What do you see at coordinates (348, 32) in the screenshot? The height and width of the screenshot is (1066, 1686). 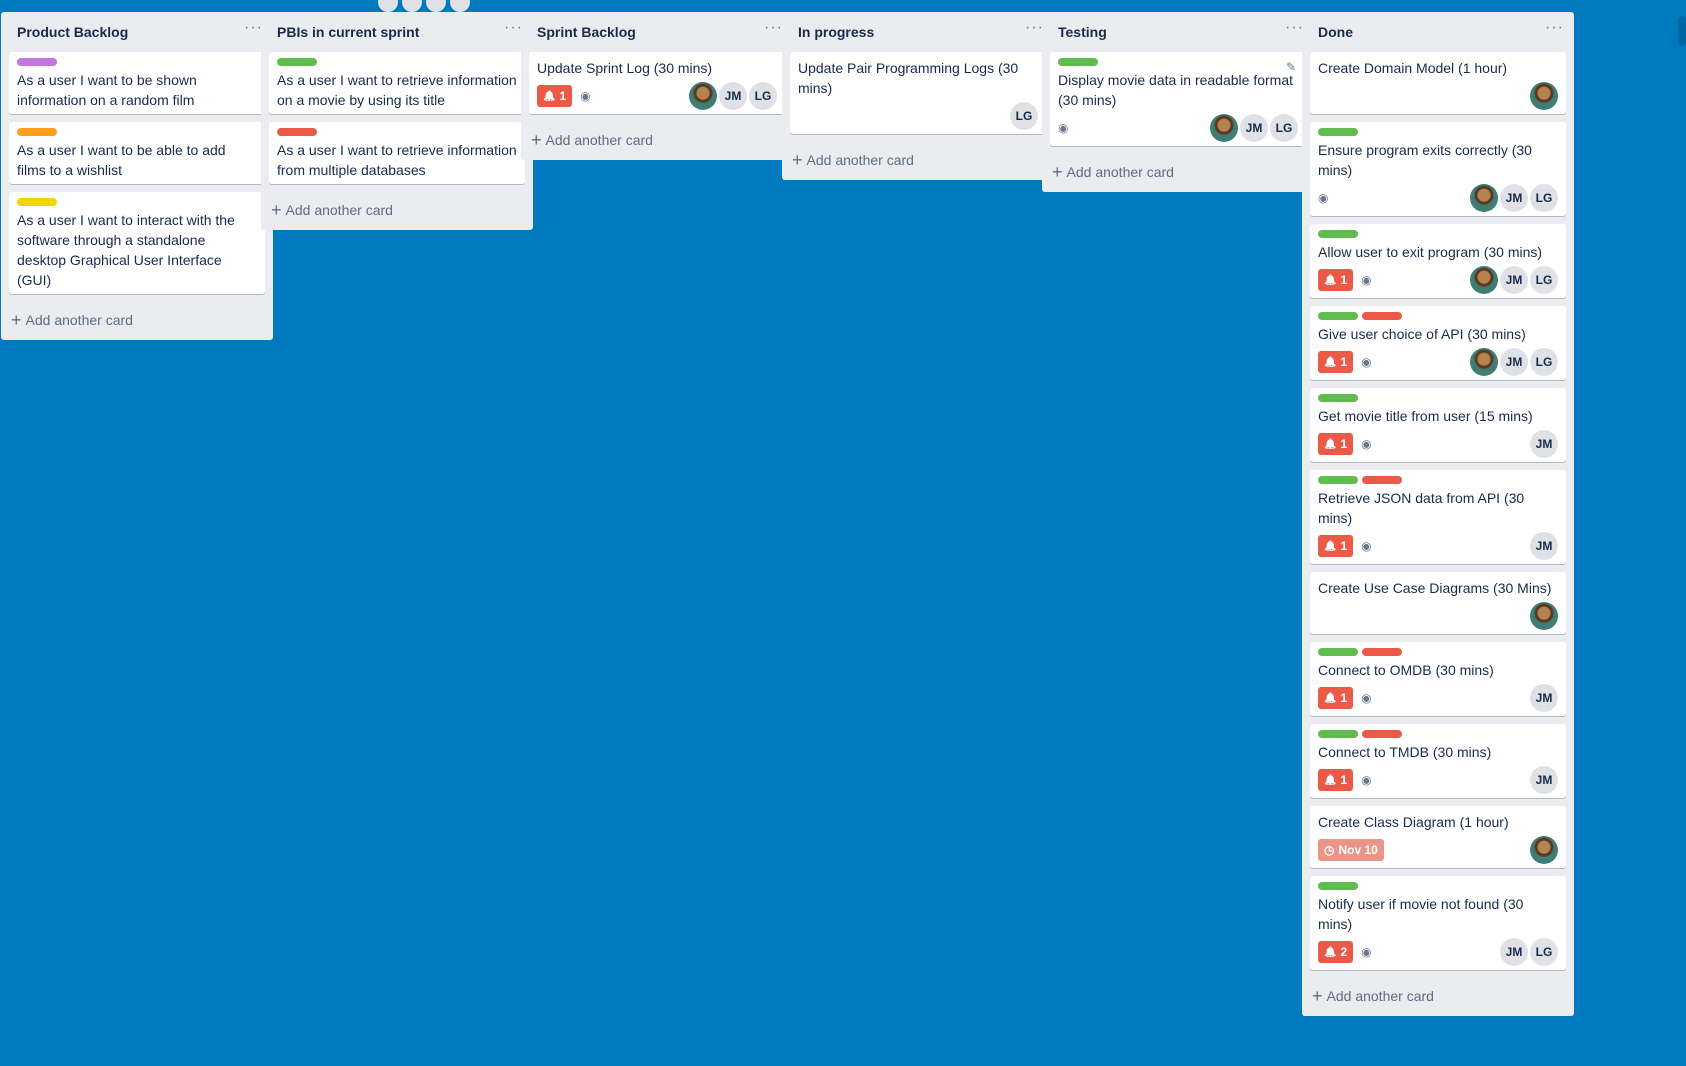 I see `list-title: PBIs in current sprint` at bounding box center [348, 32].